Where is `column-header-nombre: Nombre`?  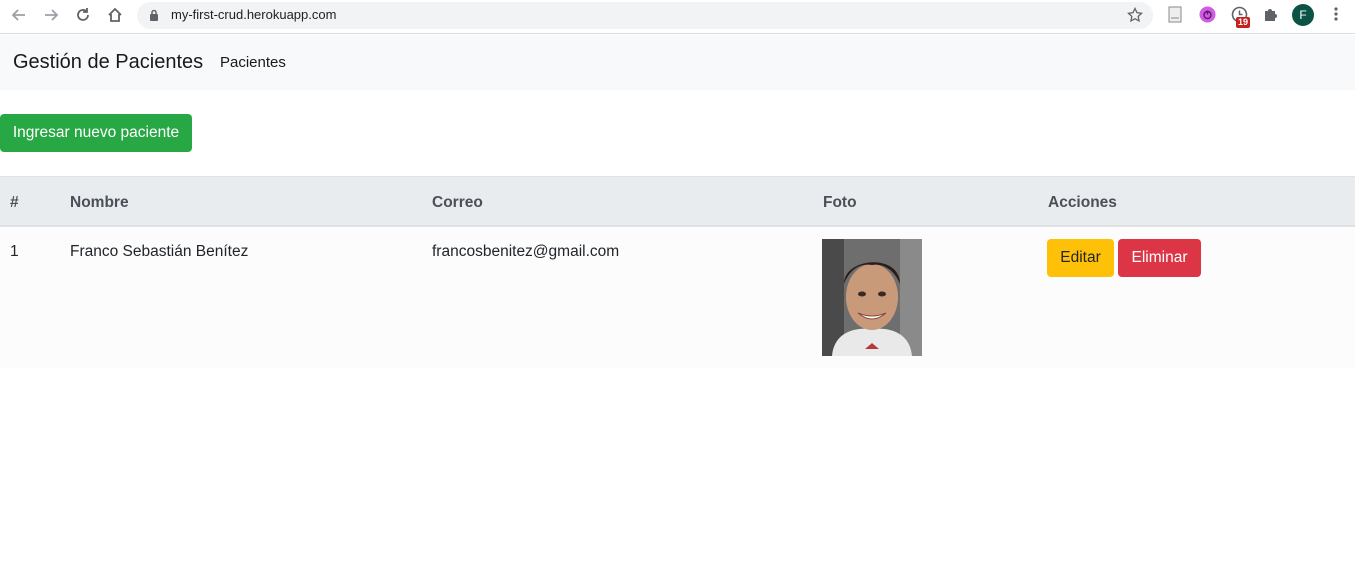 column-header-nombre: Nombre is located at coordinates (99, 202).